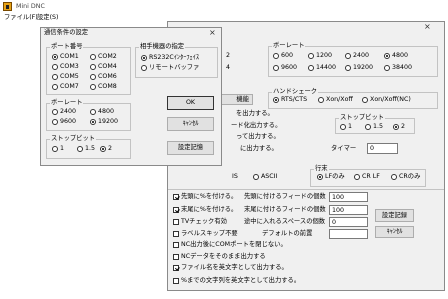 This screenshot has height=299, width=448. What do you see at coordinates (48, 18) in the screenshot?
I see `menu-settings: 設定(S)` at bounding box center [48, 18].